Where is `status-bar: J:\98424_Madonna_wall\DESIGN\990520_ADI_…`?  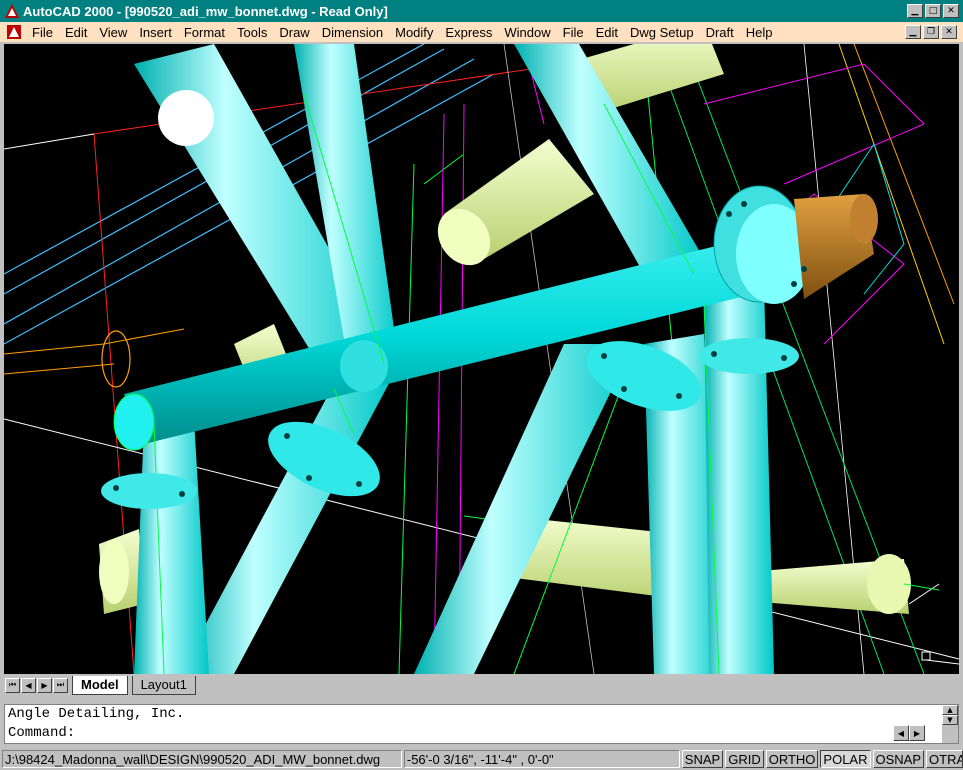
status-bar: J:\98424_Madonna_wall\DESIGN\990520_ADI_… is located at coordinates (481, 758).